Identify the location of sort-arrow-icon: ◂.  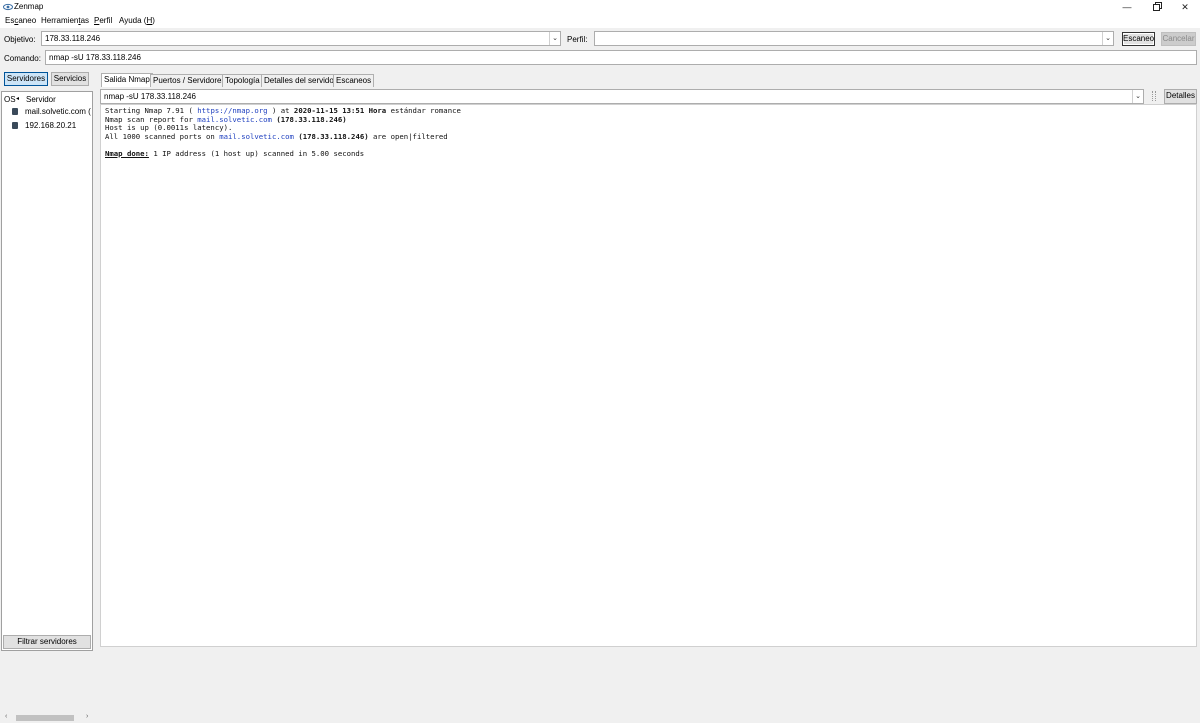
(18, 99).